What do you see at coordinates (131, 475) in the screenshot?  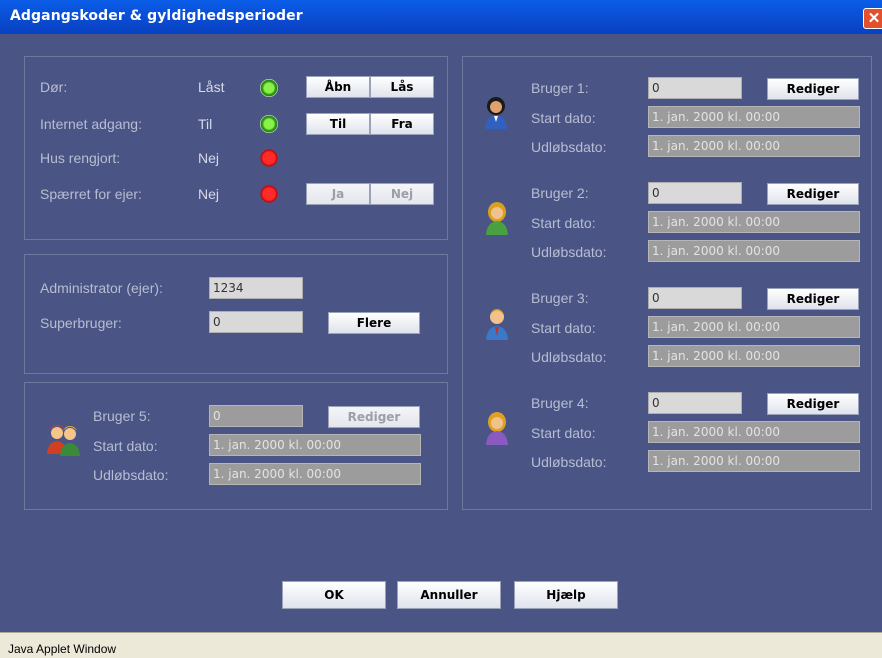 I see `user5-end-label: Udløbsdato:` at bounding box center [131, 475].